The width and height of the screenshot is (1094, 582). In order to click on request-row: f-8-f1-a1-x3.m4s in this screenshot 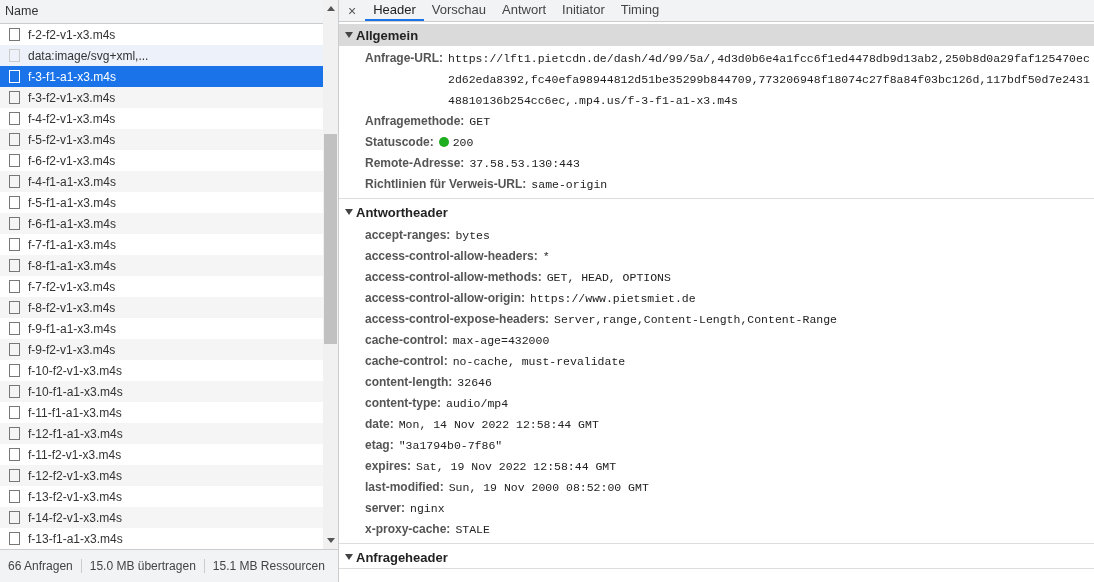, I will do `click(161, 265)`.